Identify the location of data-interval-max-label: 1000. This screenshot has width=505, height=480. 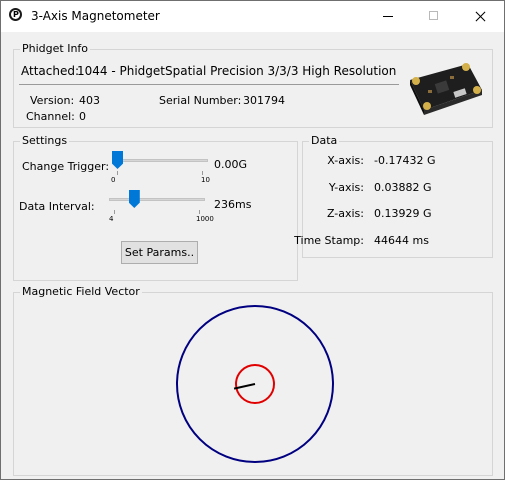
(205, 219).